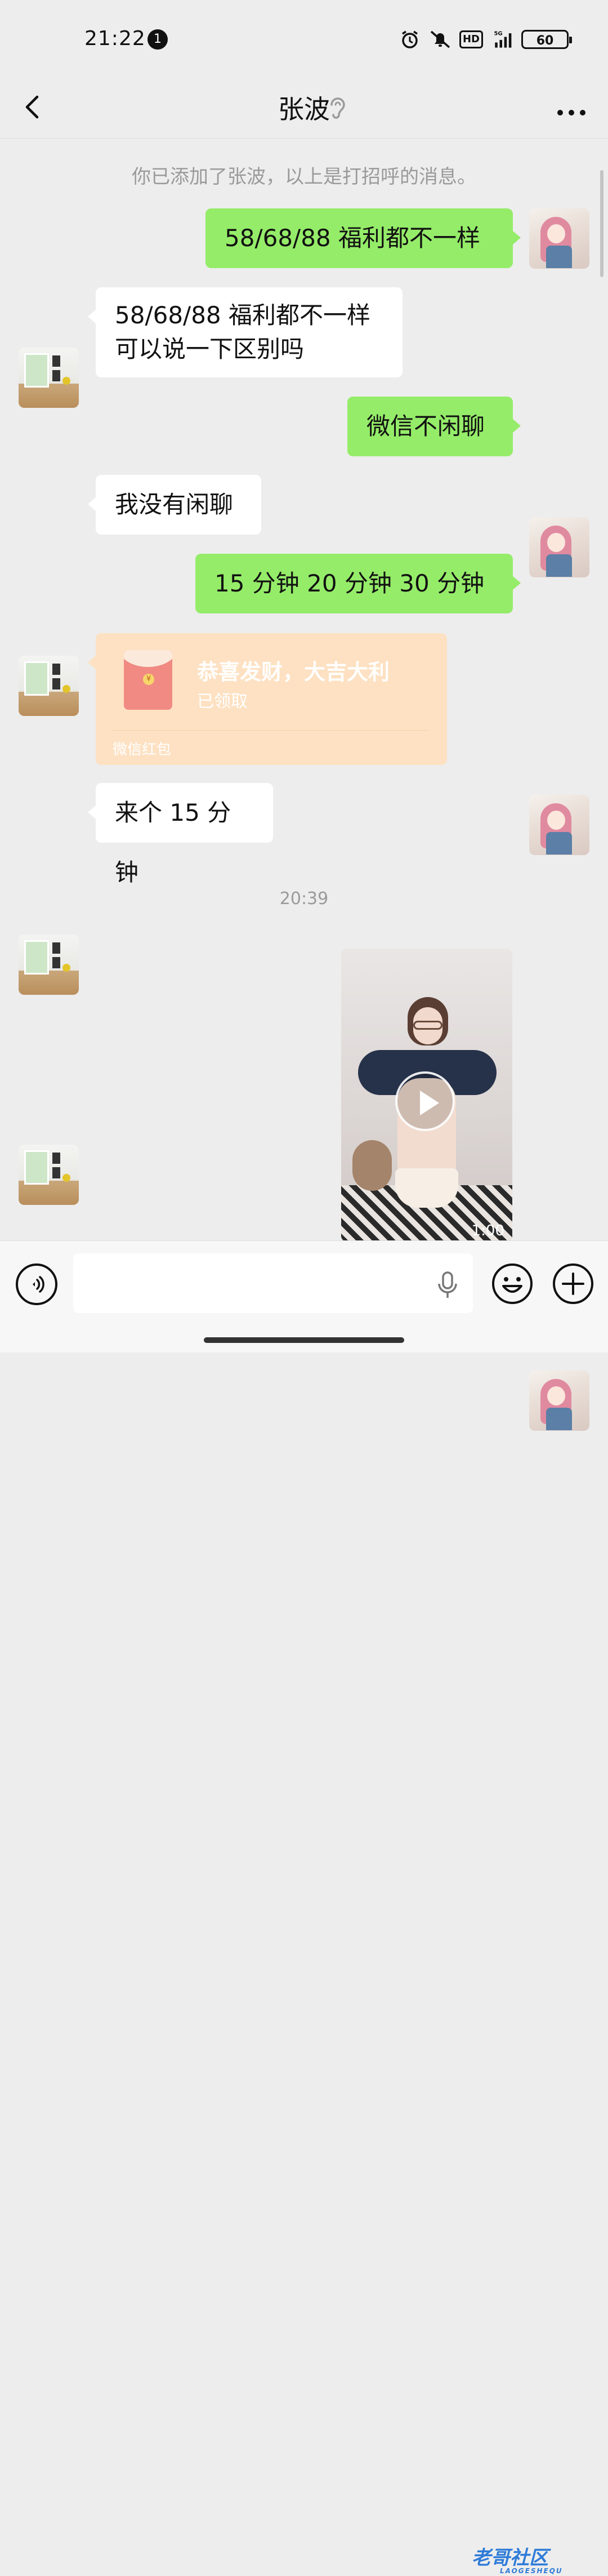 Image resolution: width=608 pixels, height=2576 pixels. Describe the element at coordinates (148, 680) in the screenshot. I see `red-envelope-icon: ¥` at that location.